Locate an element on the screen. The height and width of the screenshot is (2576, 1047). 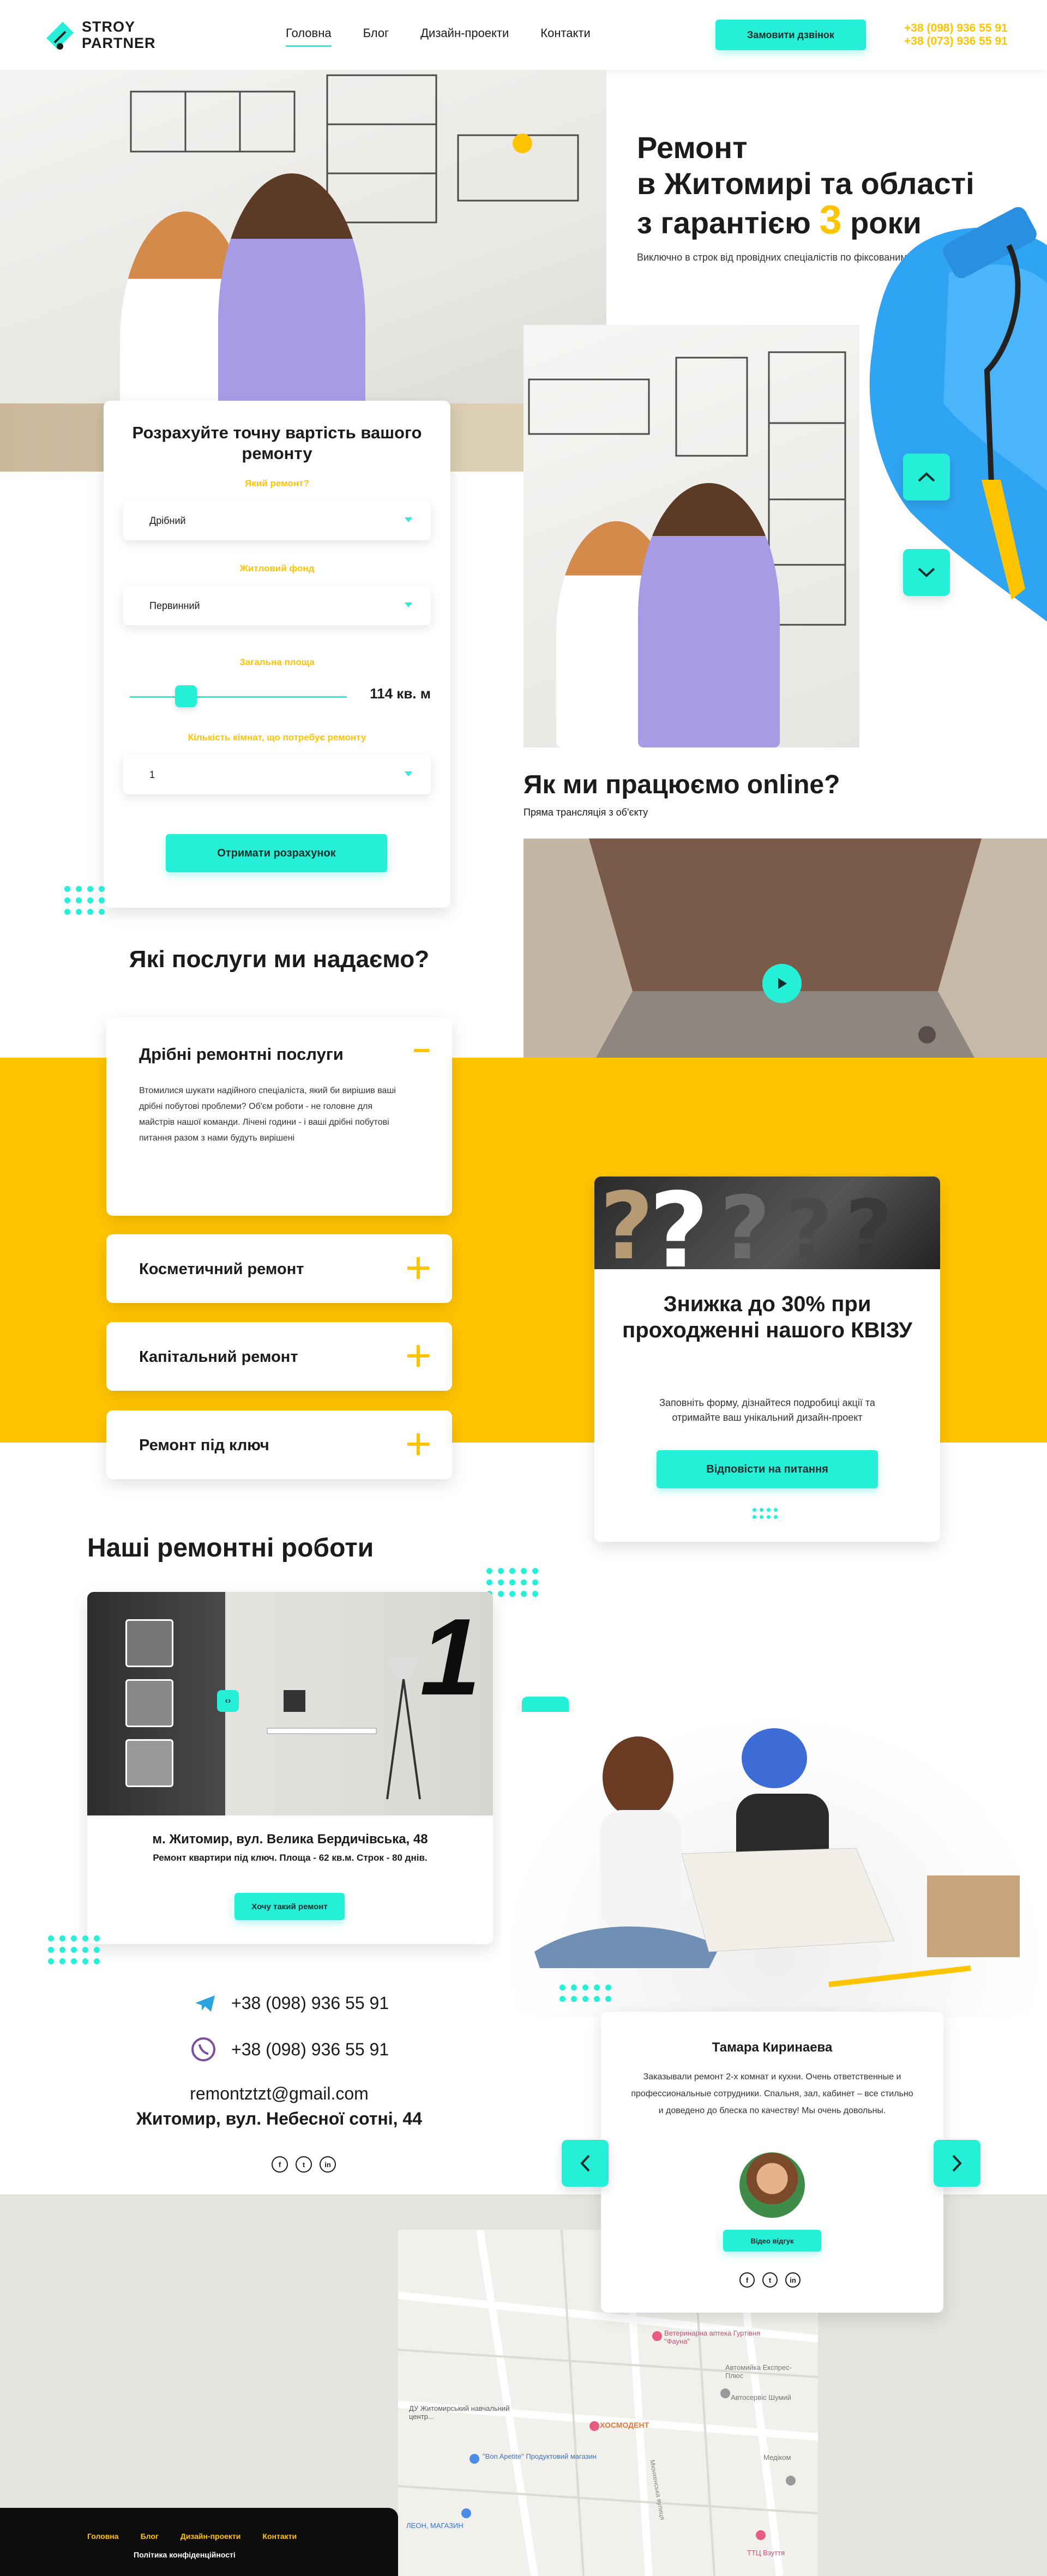
area-slider-track is located at coordinates (239, 697).